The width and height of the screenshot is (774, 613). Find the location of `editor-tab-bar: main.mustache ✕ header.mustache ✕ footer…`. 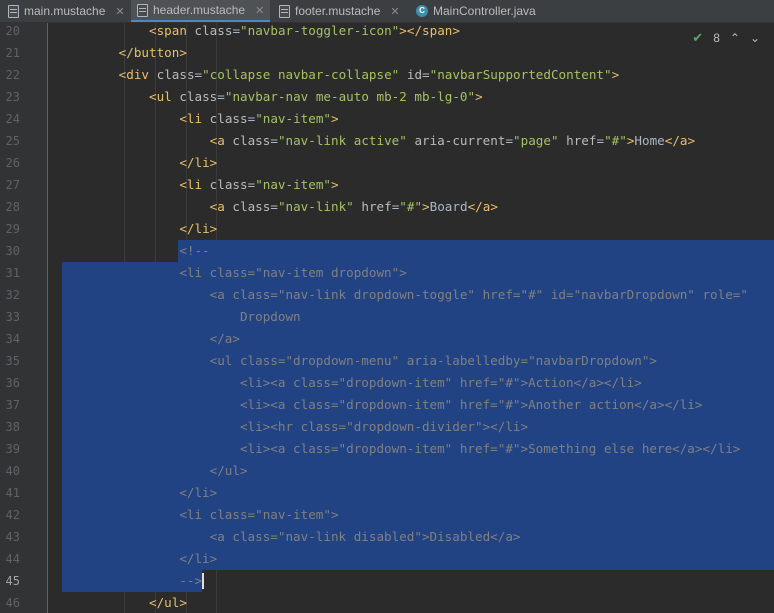

editor-tab-bar: main.mustache ✕ header.mustache ✕ footer… is located at coordinates (387, 11).